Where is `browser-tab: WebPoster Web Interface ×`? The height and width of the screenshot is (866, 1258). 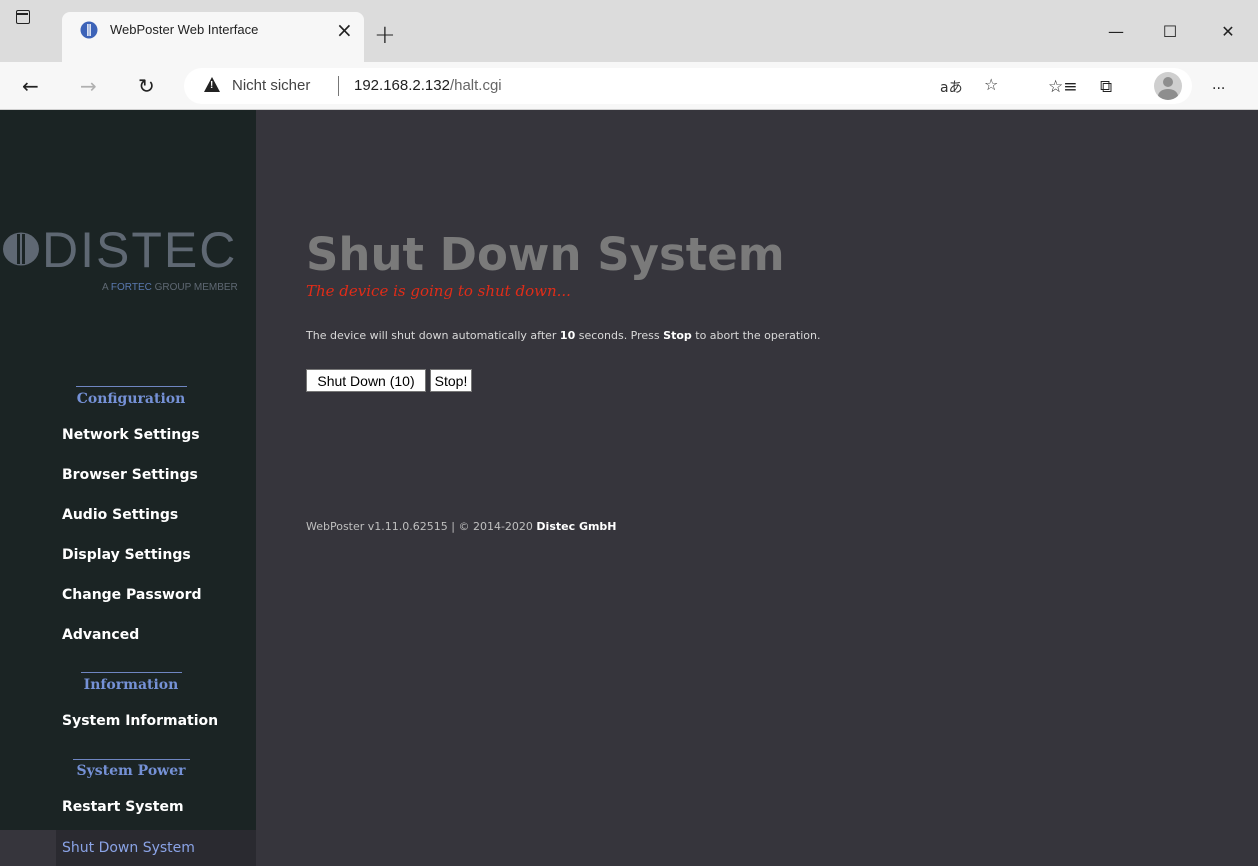
browser-tab: WebPoster Web Interface × is located at coordinates (213, 37).